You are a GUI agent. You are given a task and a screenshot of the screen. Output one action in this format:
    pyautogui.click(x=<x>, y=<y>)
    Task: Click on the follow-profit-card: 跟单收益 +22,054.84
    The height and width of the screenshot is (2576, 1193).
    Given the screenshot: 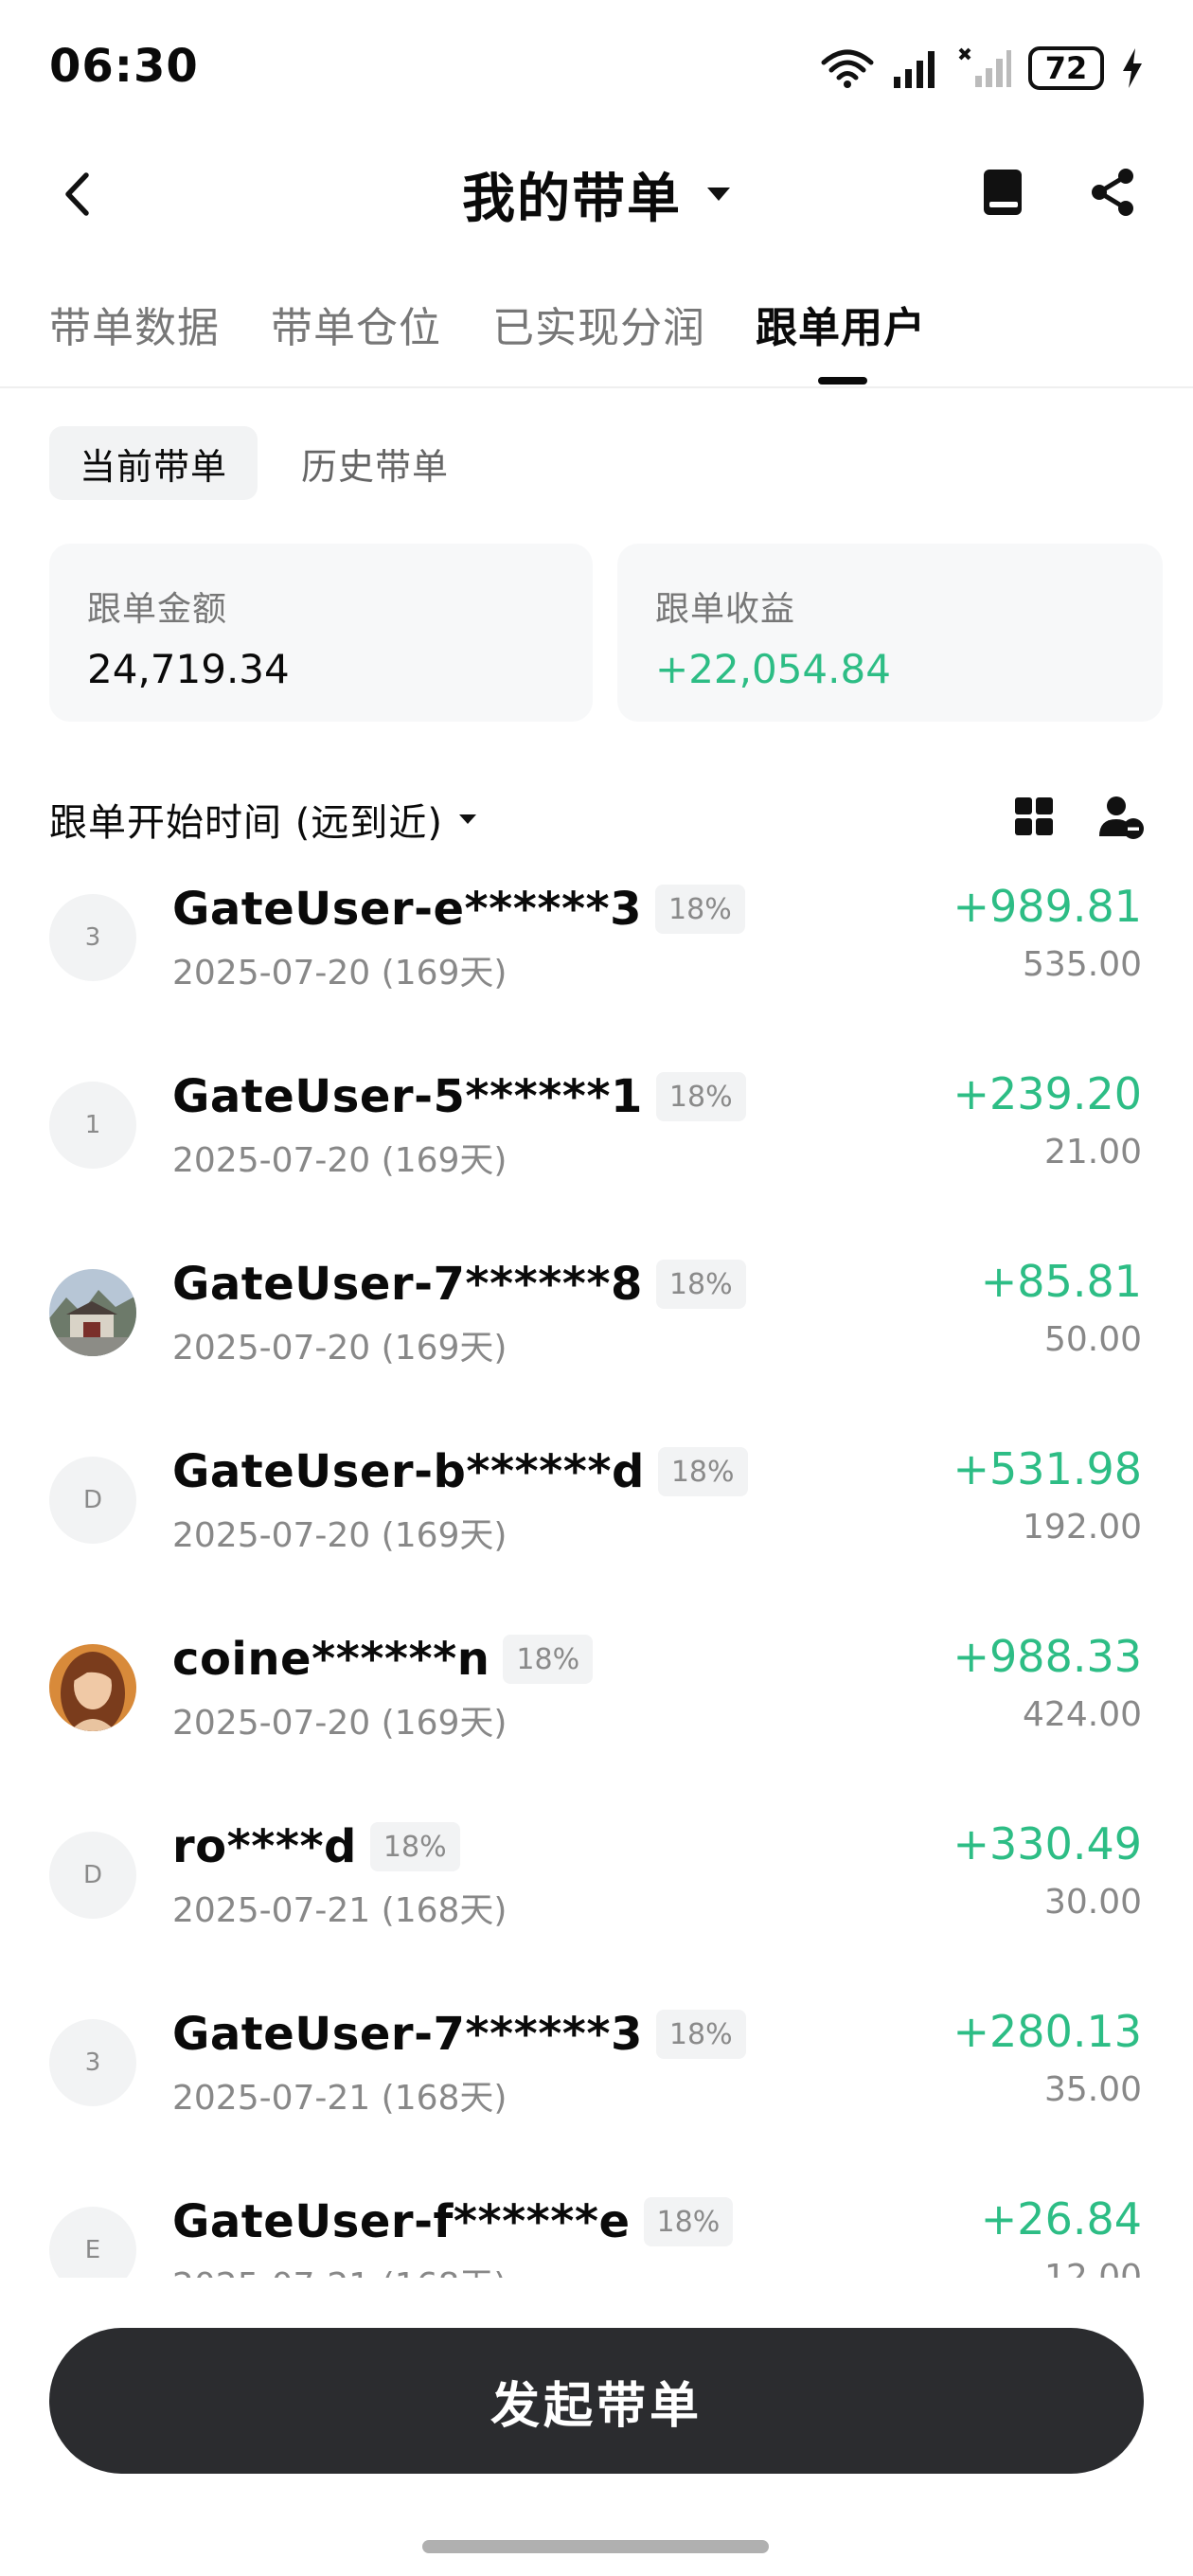 What is the action you would take?
    pyautogui.click(x=890, y=633)
    